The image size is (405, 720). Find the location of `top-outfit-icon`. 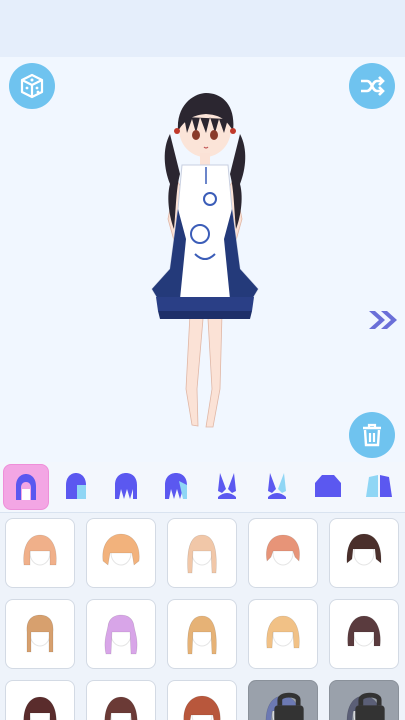

top-outfit-icon is located at coordinates (328, 486).